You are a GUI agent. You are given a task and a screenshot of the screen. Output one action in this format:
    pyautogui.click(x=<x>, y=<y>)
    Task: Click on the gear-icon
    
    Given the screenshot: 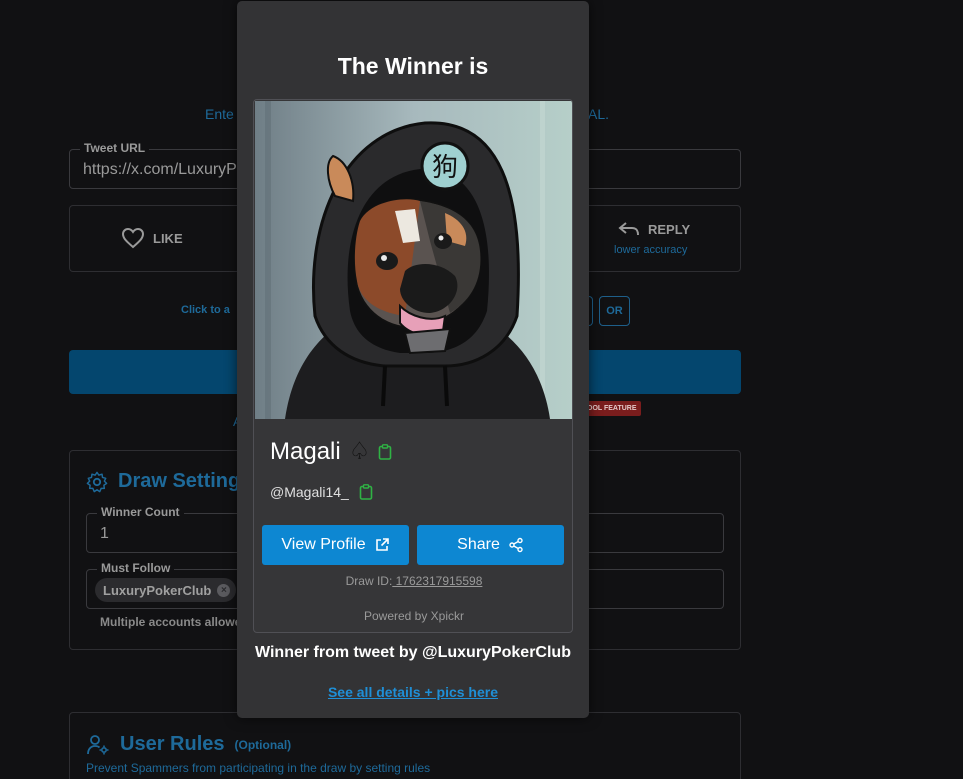 What is the action you would take?
    pyautogui.click(x=97, y=481)
    